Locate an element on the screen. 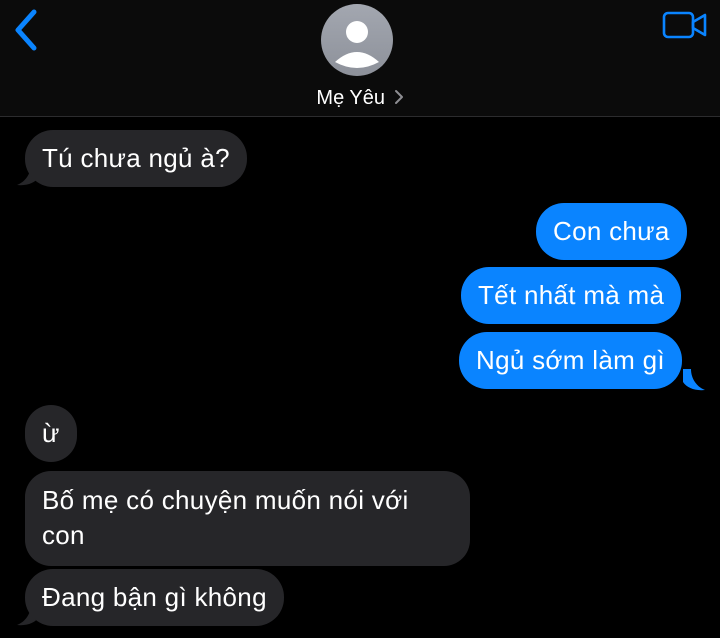 The width and height of the screenshot is (720, 638). chevron-left-icon is located at coordinates (26, 30).